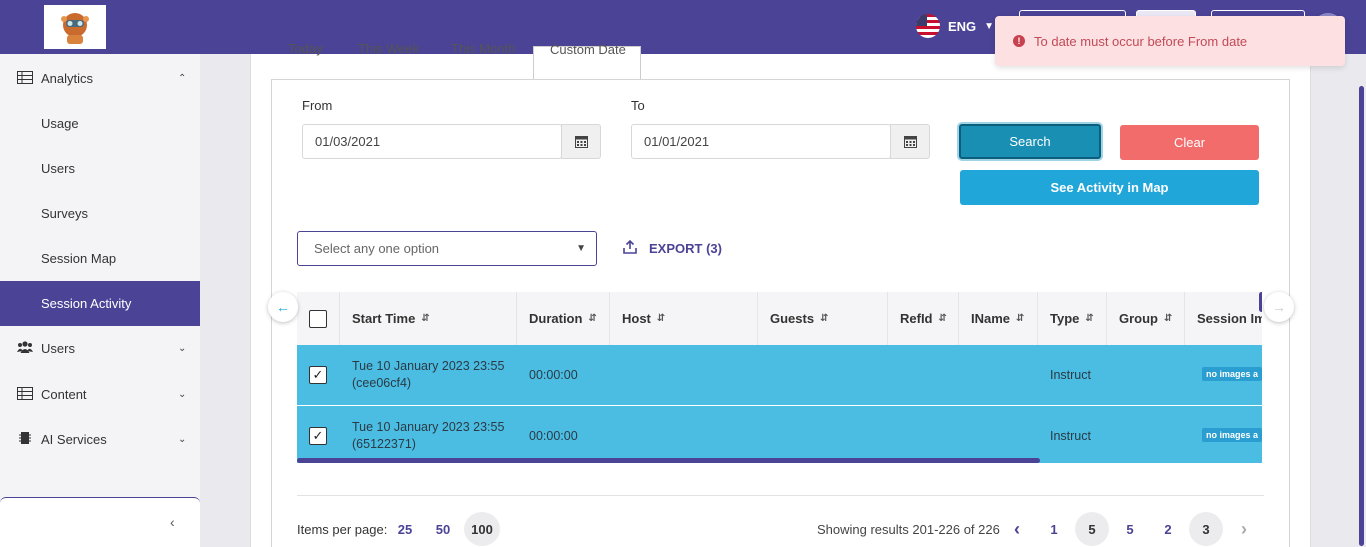  I want to click on horizontal-scrollbar, so click(668, 460).